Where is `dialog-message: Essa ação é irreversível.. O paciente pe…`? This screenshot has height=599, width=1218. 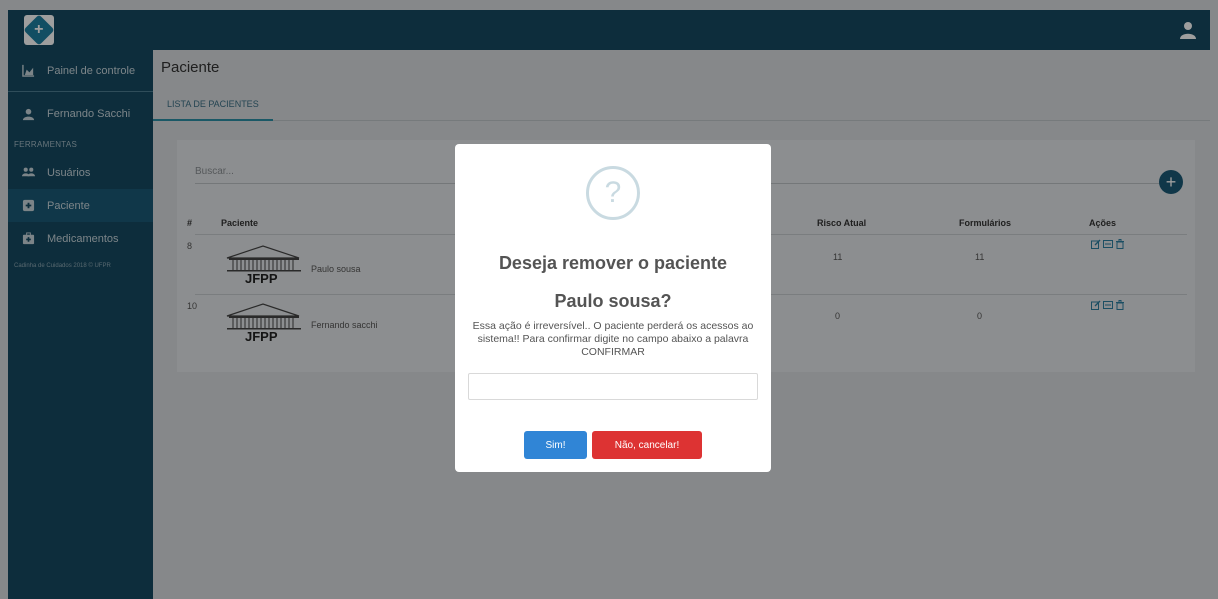 dialog-message: Essa ação é irreversível.. O paciente pe… is located at coordinates (613, 339).